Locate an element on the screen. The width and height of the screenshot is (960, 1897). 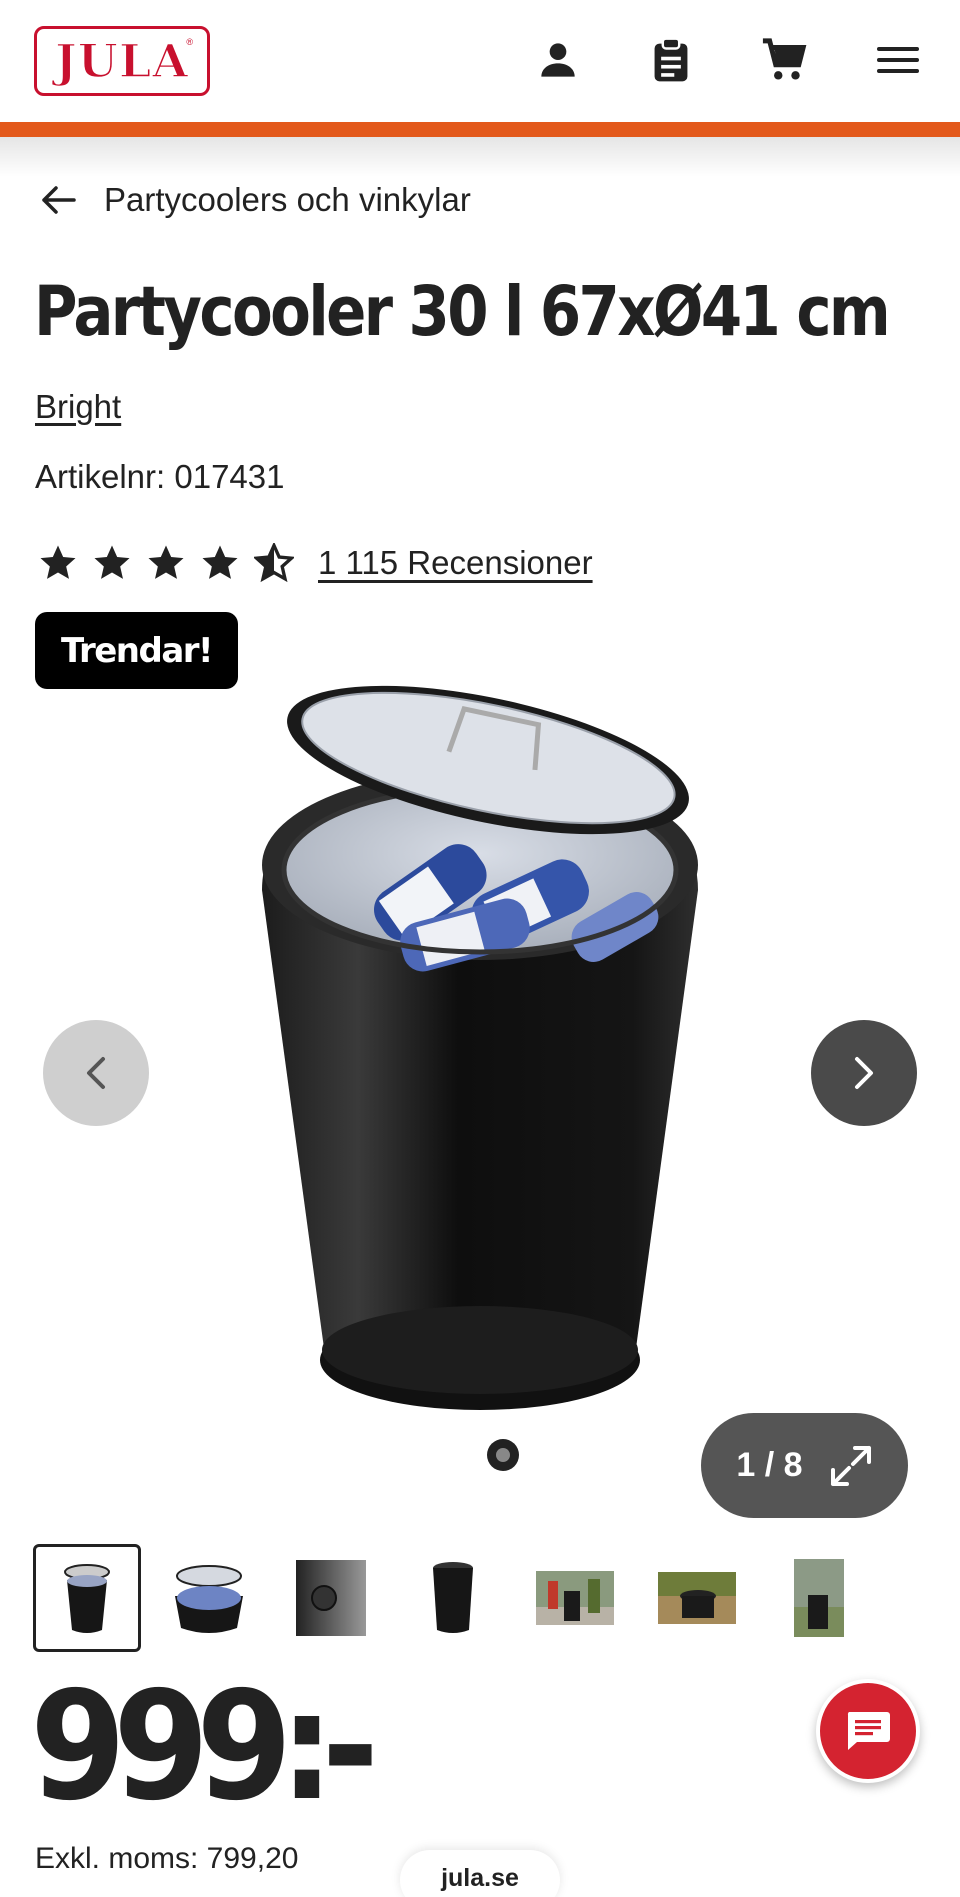
gallery-next-button is located at coordinates (864, 1073).